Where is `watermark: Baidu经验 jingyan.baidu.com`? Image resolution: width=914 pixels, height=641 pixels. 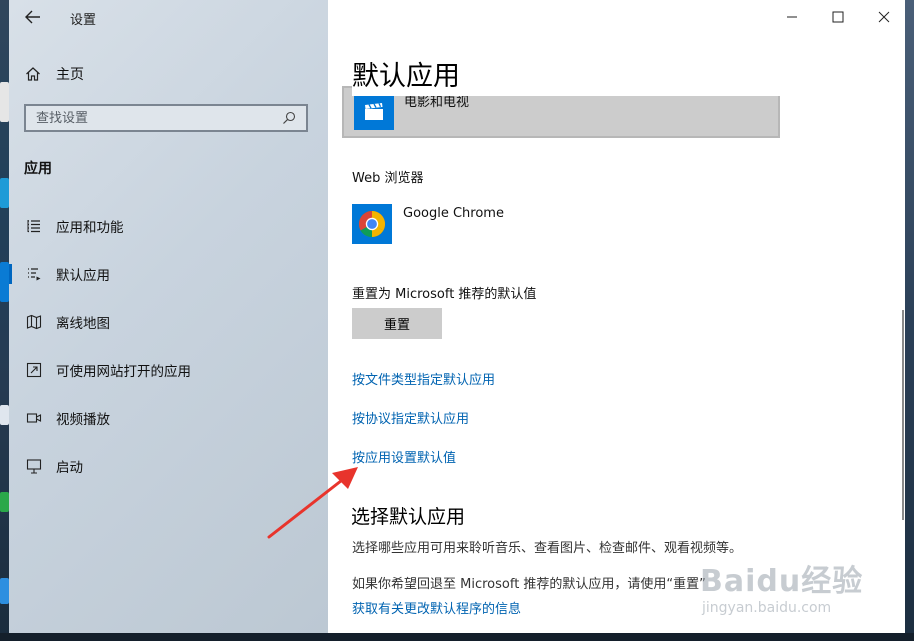
watermark: Baidu经验 jingyan.baidu.com is located at coordinates (790, 588).